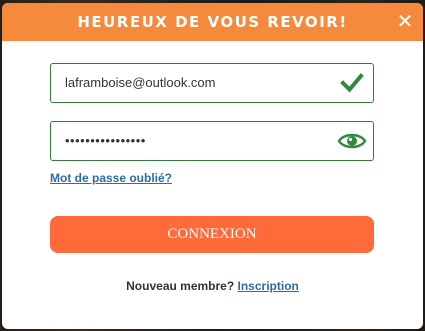  What do you see at coordinates (405, 21) in the screenshot?
I see `close-icon: ✕` at bounding box center [405, 21].